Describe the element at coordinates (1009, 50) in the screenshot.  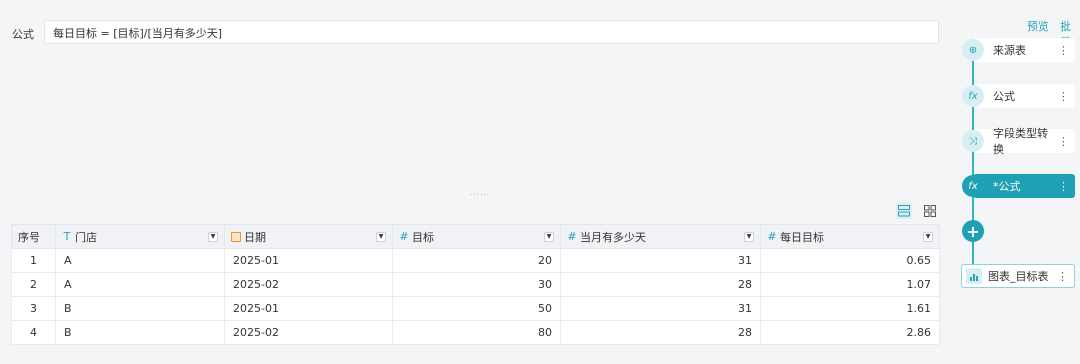
I see `flow-node-label: 来源表` at that location.